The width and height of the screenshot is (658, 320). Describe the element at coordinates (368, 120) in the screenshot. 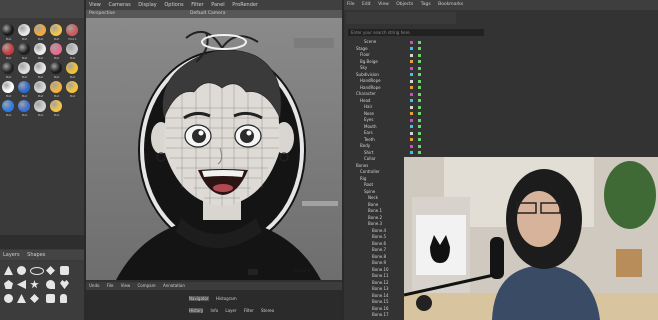

I see `object-tree-row: Eyes` at that location.